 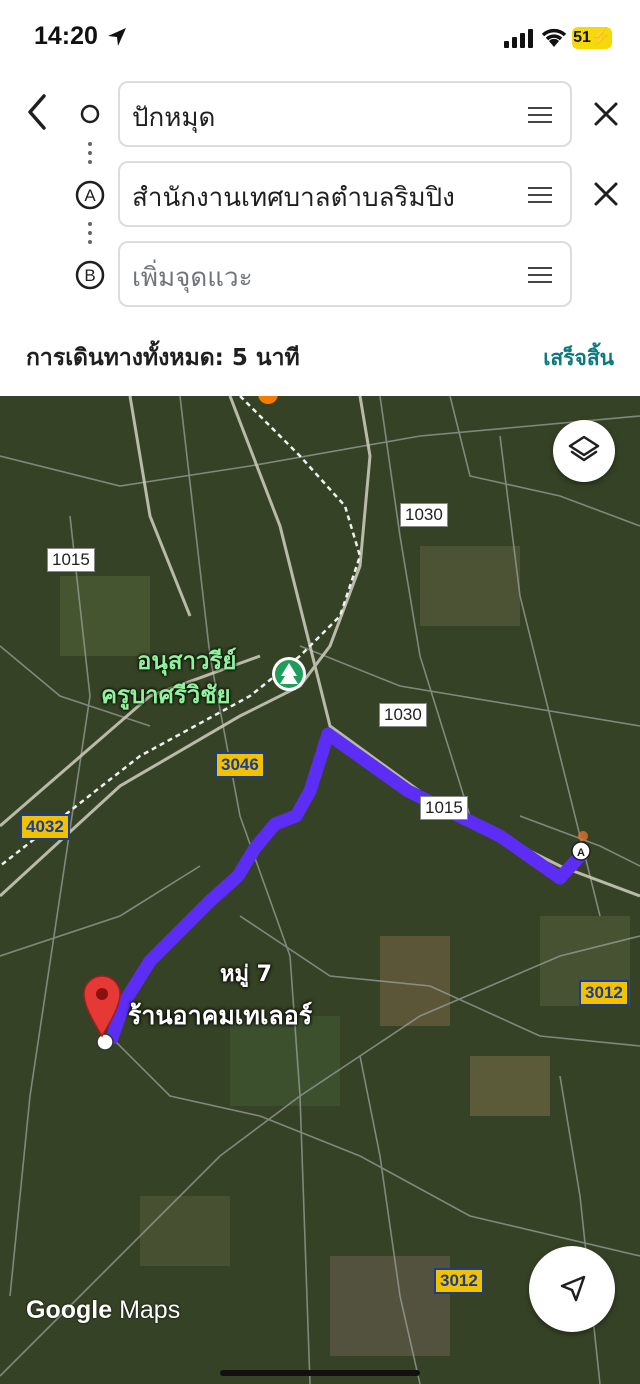 I want to click on poi-label-line1: อนุสาวรีย์, so click(x=187, y=661).